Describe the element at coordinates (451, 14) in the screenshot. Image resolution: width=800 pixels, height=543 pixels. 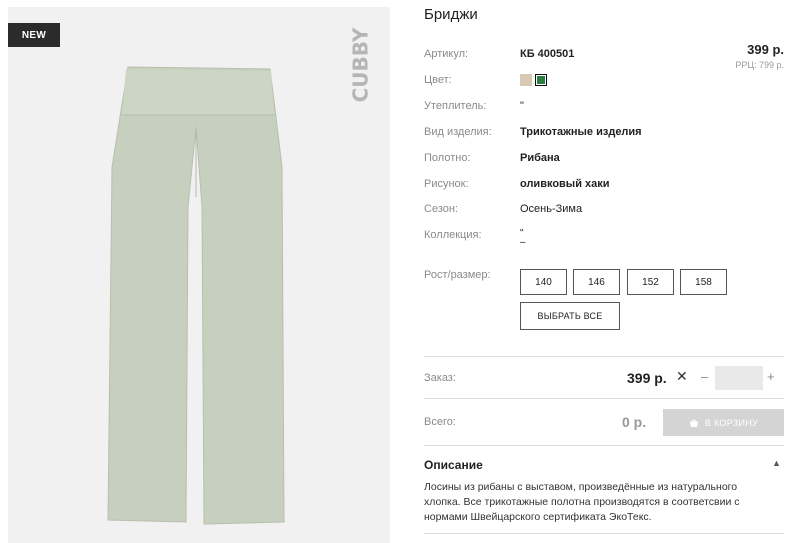
I see `product-title: Бриджи` at that location.